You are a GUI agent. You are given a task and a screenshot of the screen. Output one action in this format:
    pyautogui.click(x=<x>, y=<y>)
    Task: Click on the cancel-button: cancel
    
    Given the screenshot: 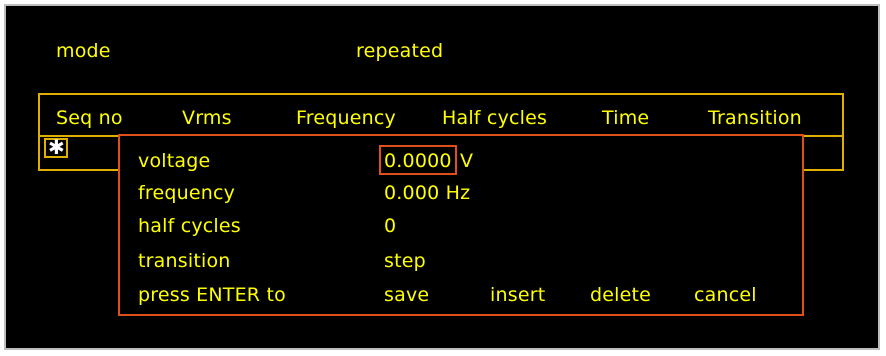 What is the action you would take?
    pyautogui.click(x=725, y=295)
    